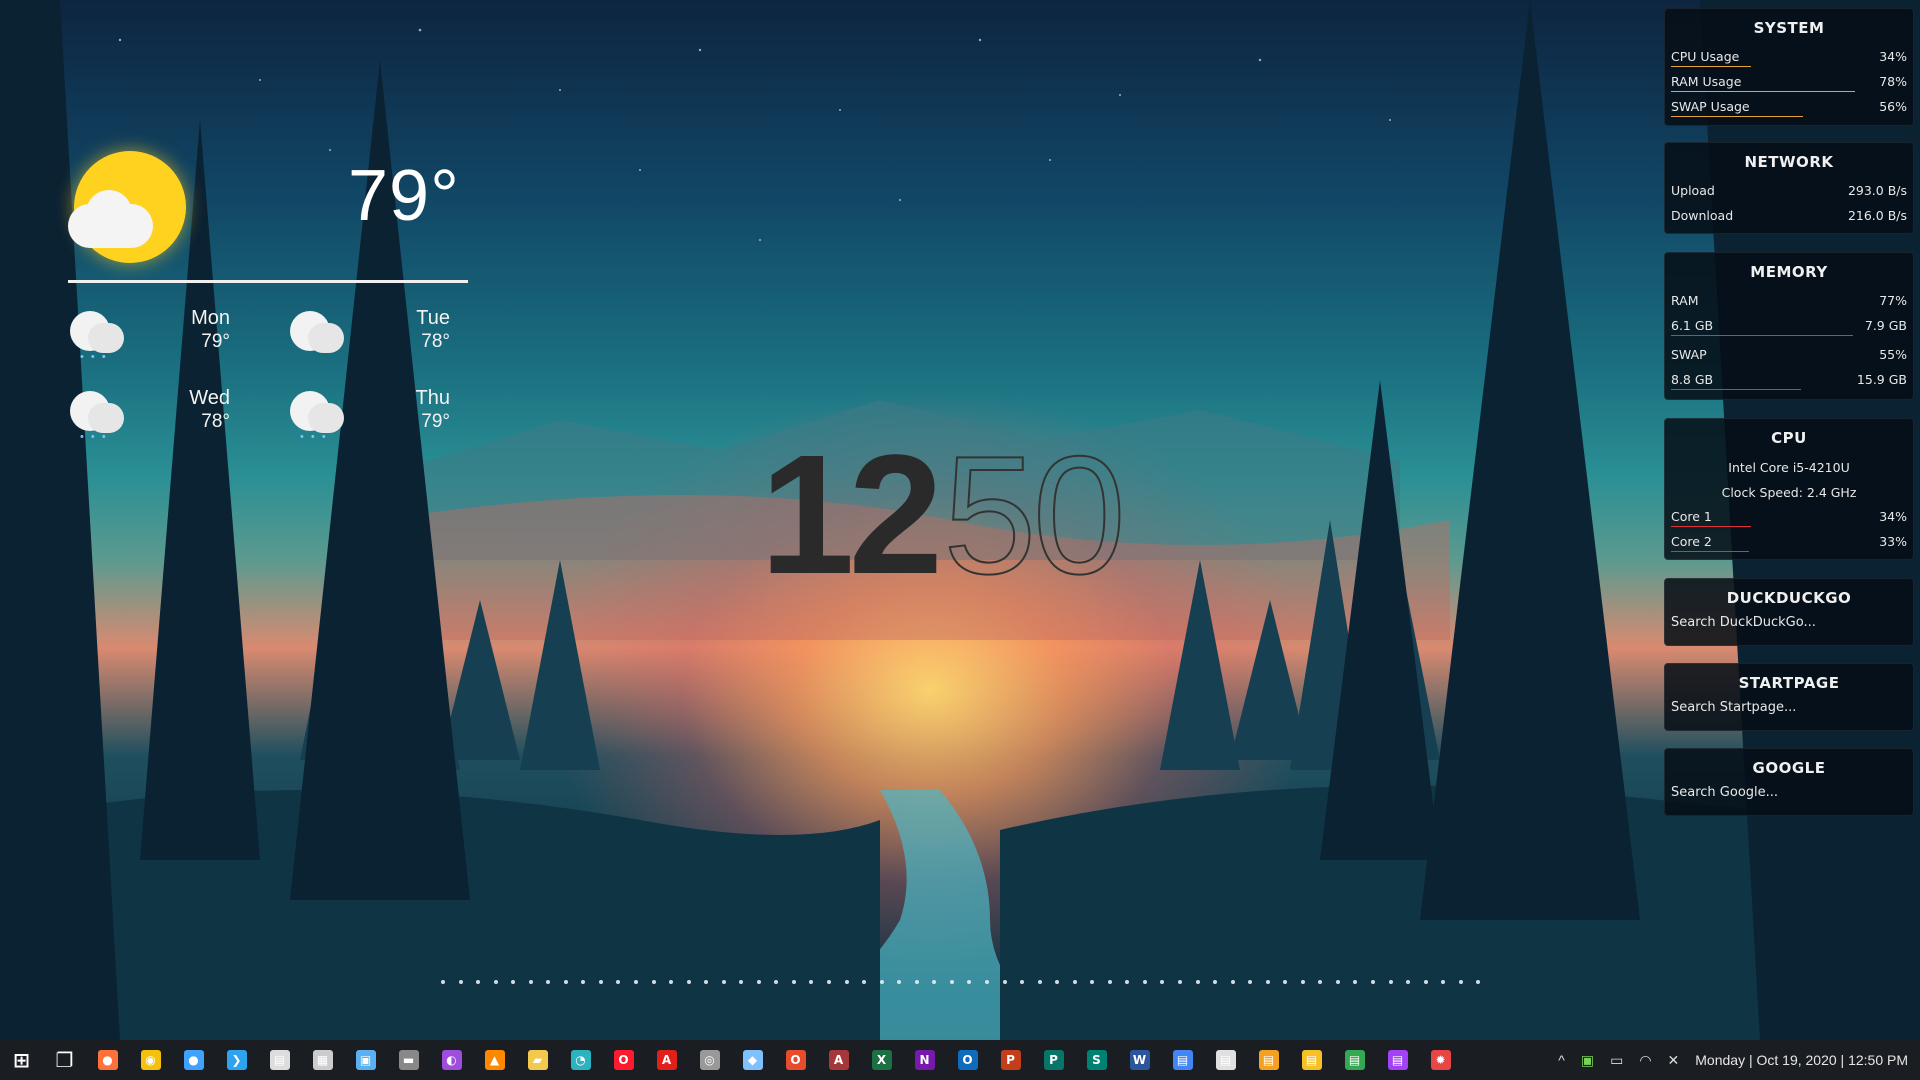 This screenshot has height=1080, width=1920. I want to click on edge-icon: ◔, so click(580, 1060).